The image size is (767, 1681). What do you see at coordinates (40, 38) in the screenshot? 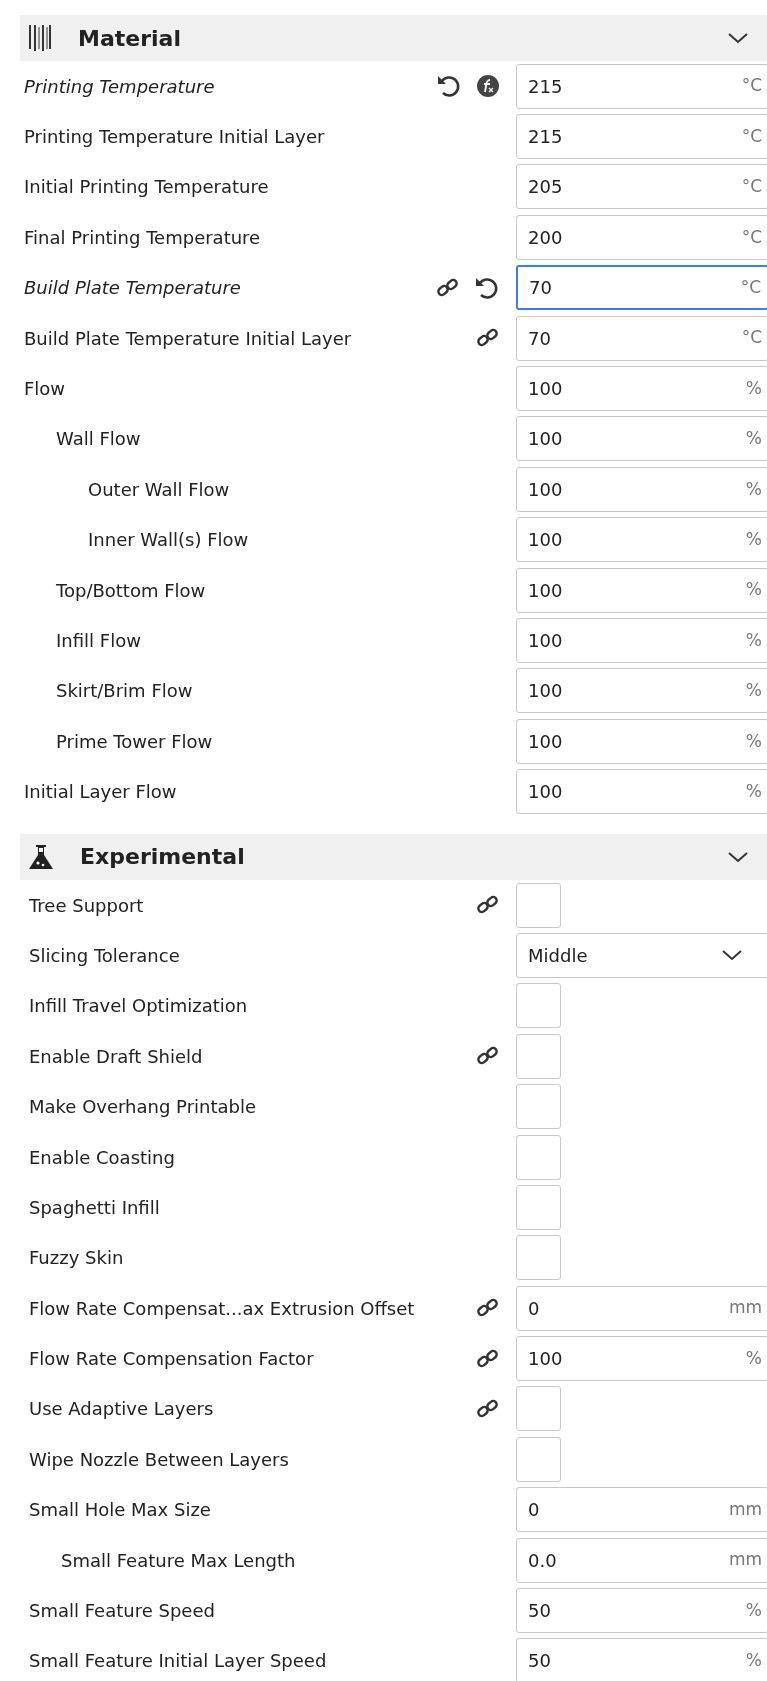
I see `spool-icon` at bounding box center [40, 38].